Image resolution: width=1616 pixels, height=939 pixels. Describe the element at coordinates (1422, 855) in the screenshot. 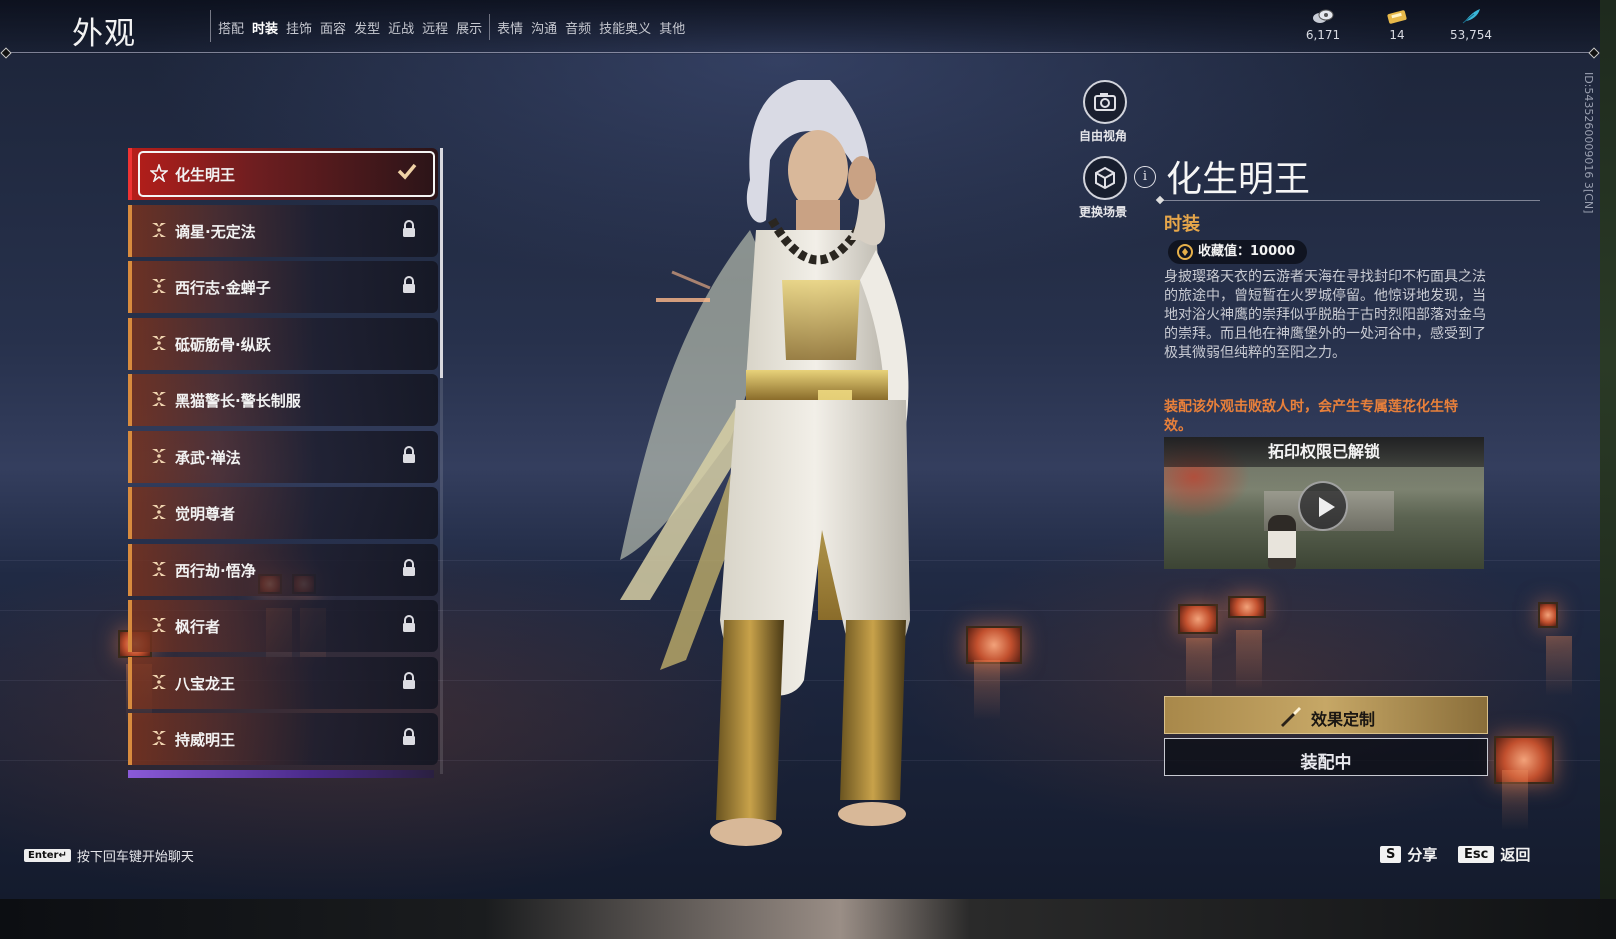

I see `share-label: 分享` at that location.